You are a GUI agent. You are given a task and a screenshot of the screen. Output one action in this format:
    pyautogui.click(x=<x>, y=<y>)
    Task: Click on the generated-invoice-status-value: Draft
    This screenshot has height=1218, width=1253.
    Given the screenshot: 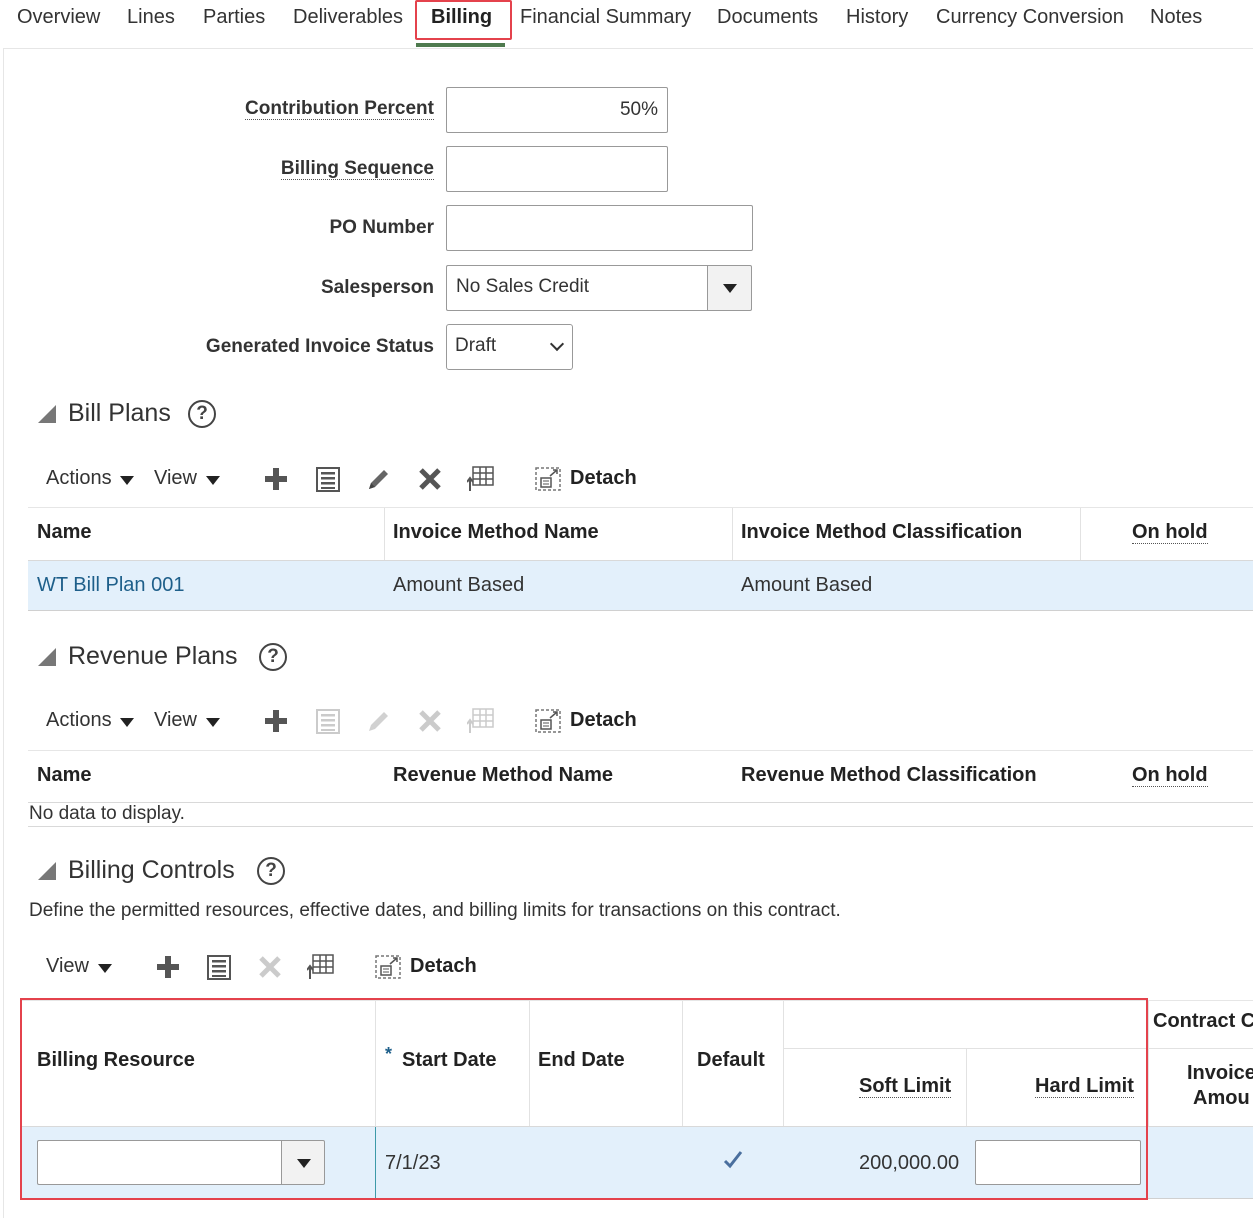 What is the action you would take?
    pyautogui.click(x=476, y=345)
    